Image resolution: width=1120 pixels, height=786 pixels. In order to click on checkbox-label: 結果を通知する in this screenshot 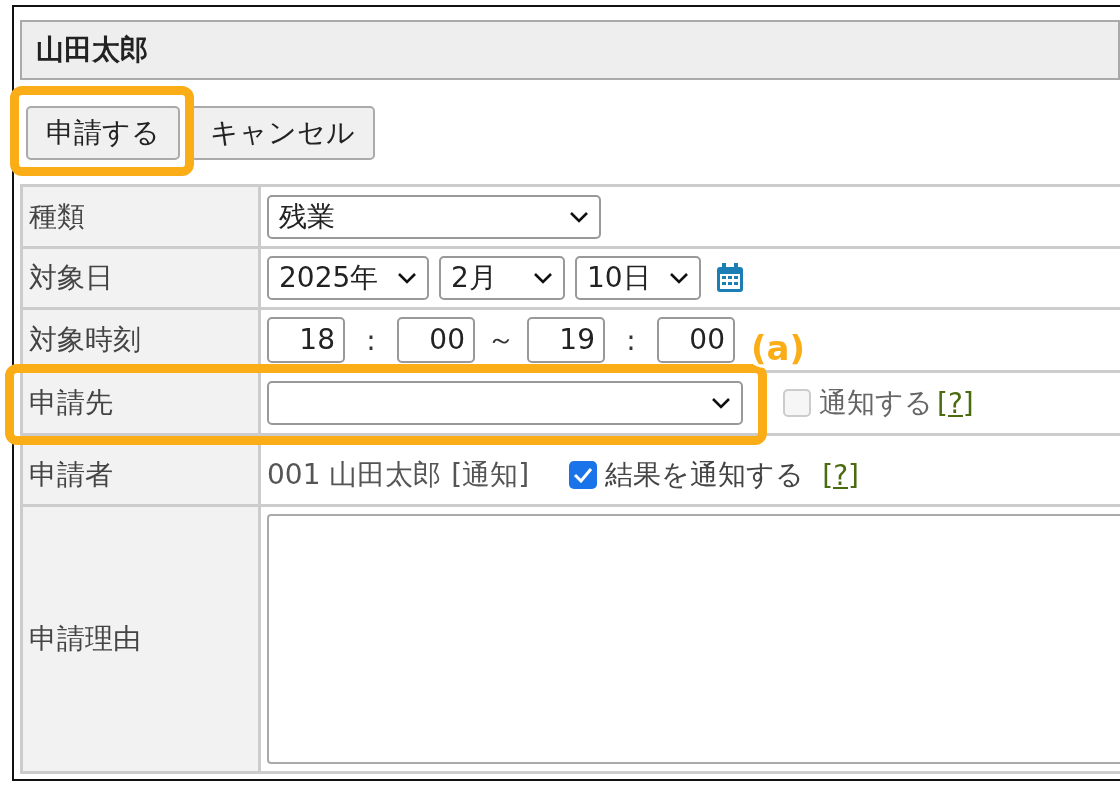, I will do `click(705, 475)`.